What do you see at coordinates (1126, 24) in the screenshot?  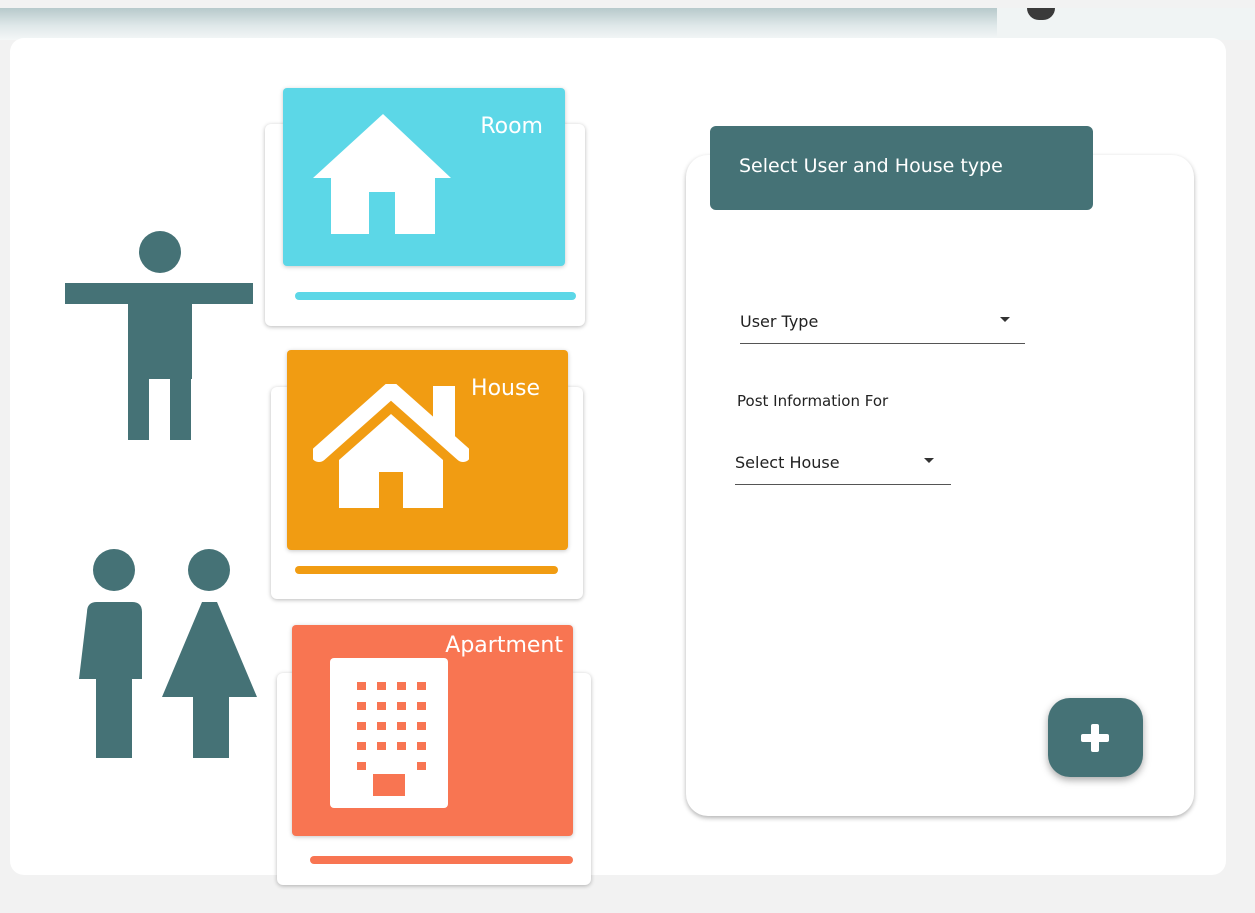 I see `top-app-bar-right` at bounding box center [1126, 24].